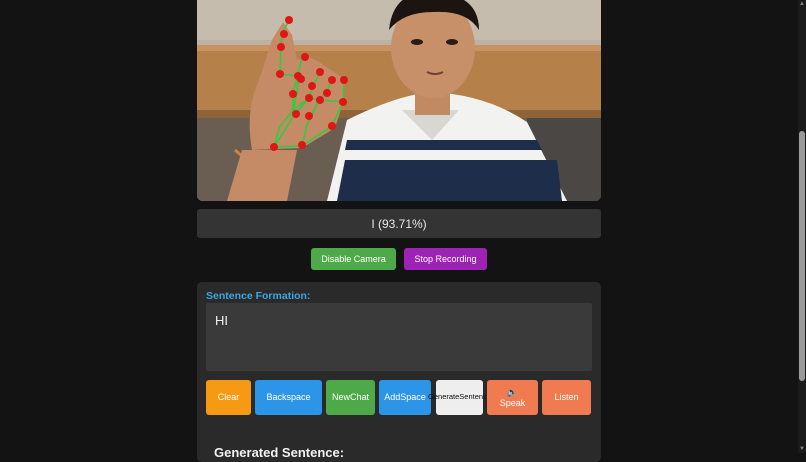 Image resolution: width=806 pixels, height=462 pixels. What do you see at coordinates (228, 397) in the screenshot?
I see `clear-button: Clear` at bounding box center [228, 397].